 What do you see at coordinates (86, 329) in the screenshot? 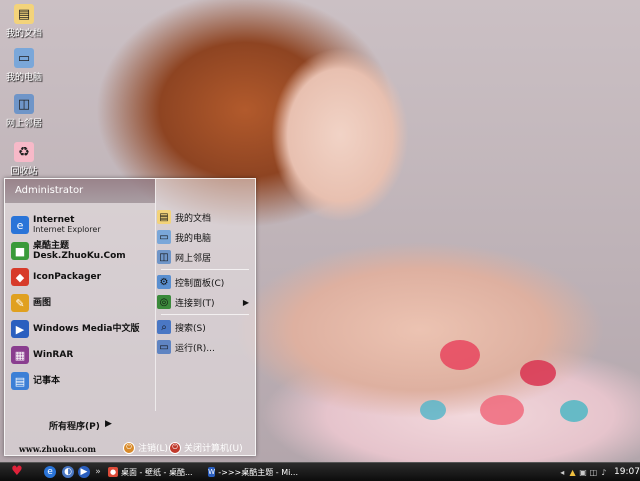
I see `program-title: Windows Media中文版` at bounding box center [86, 329].